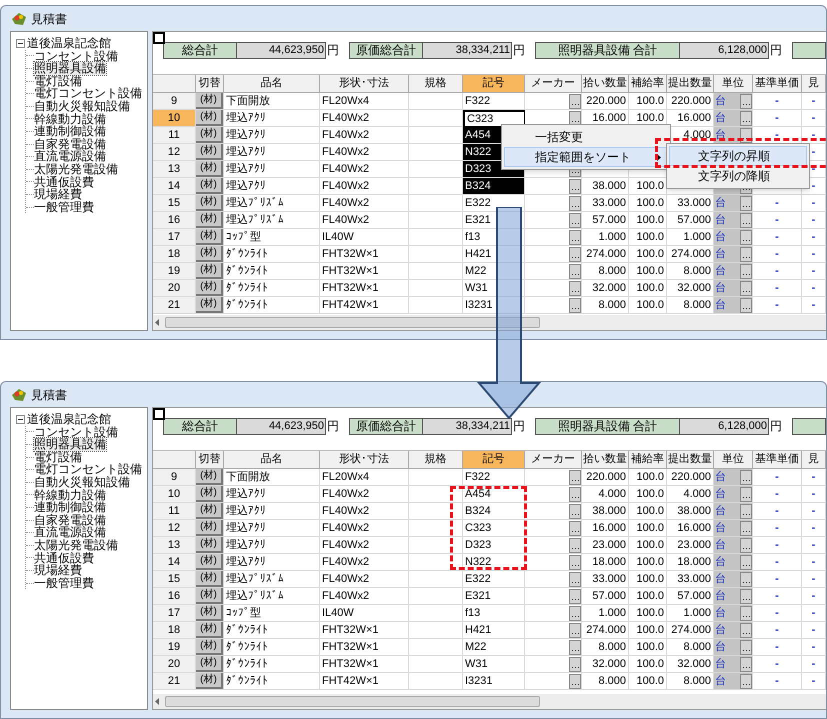 This screenshot has height=719, width=827. I want to click on menu-item: 文字列の昇順, so click(738, 156).